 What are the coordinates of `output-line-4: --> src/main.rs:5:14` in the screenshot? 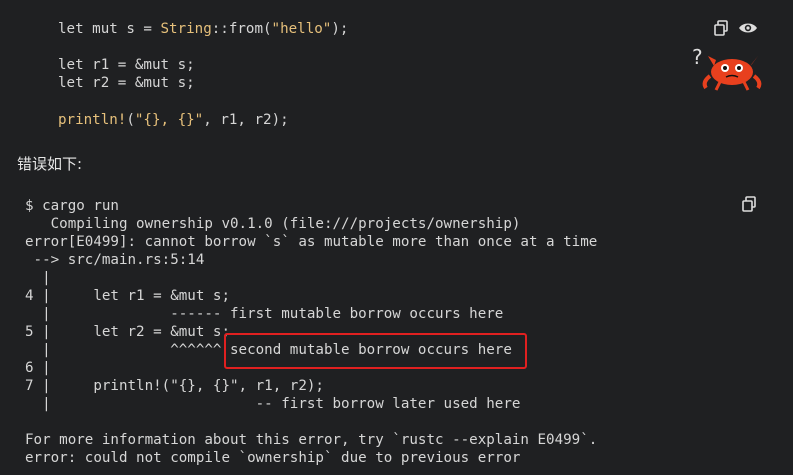 It's located at (115, 260).